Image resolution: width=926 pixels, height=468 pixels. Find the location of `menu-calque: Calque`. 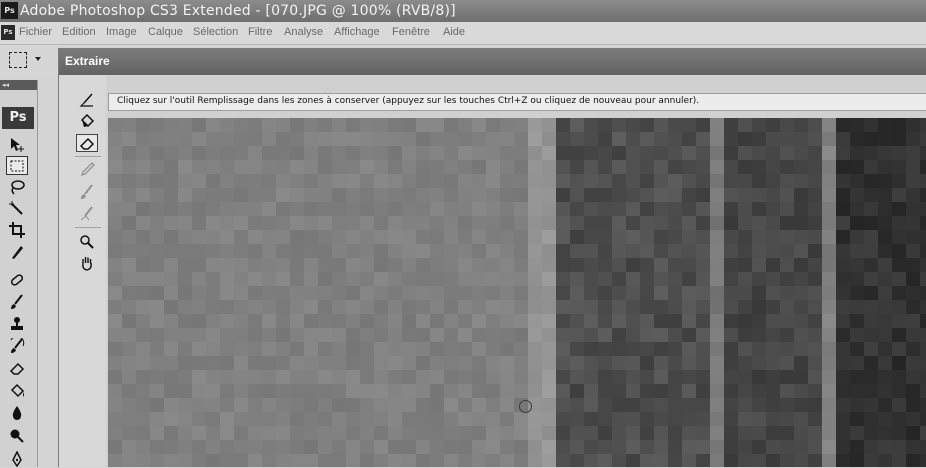

menu-calque: Calque is located at coordinates (165, 32).